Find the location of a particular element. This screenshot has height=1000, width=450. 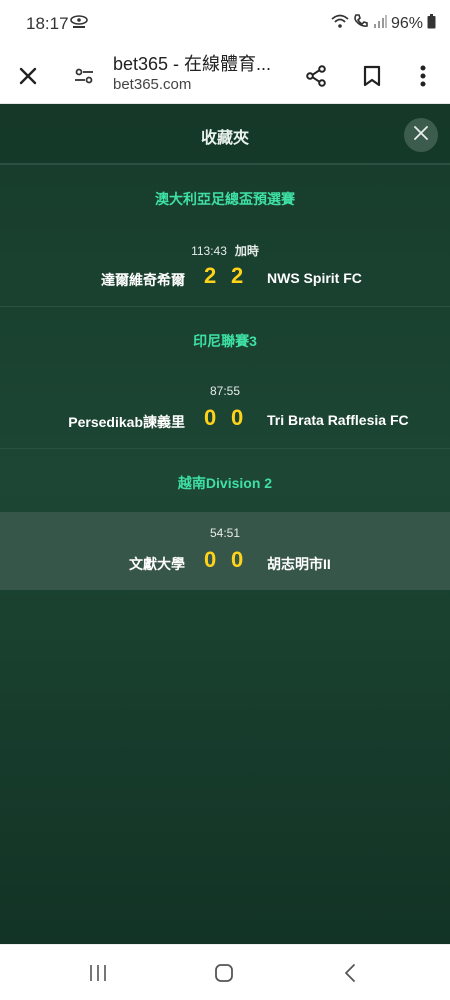

browser-toolbar: bet365 - 在線體育... bet365.com is located at coordinates (225, 76).